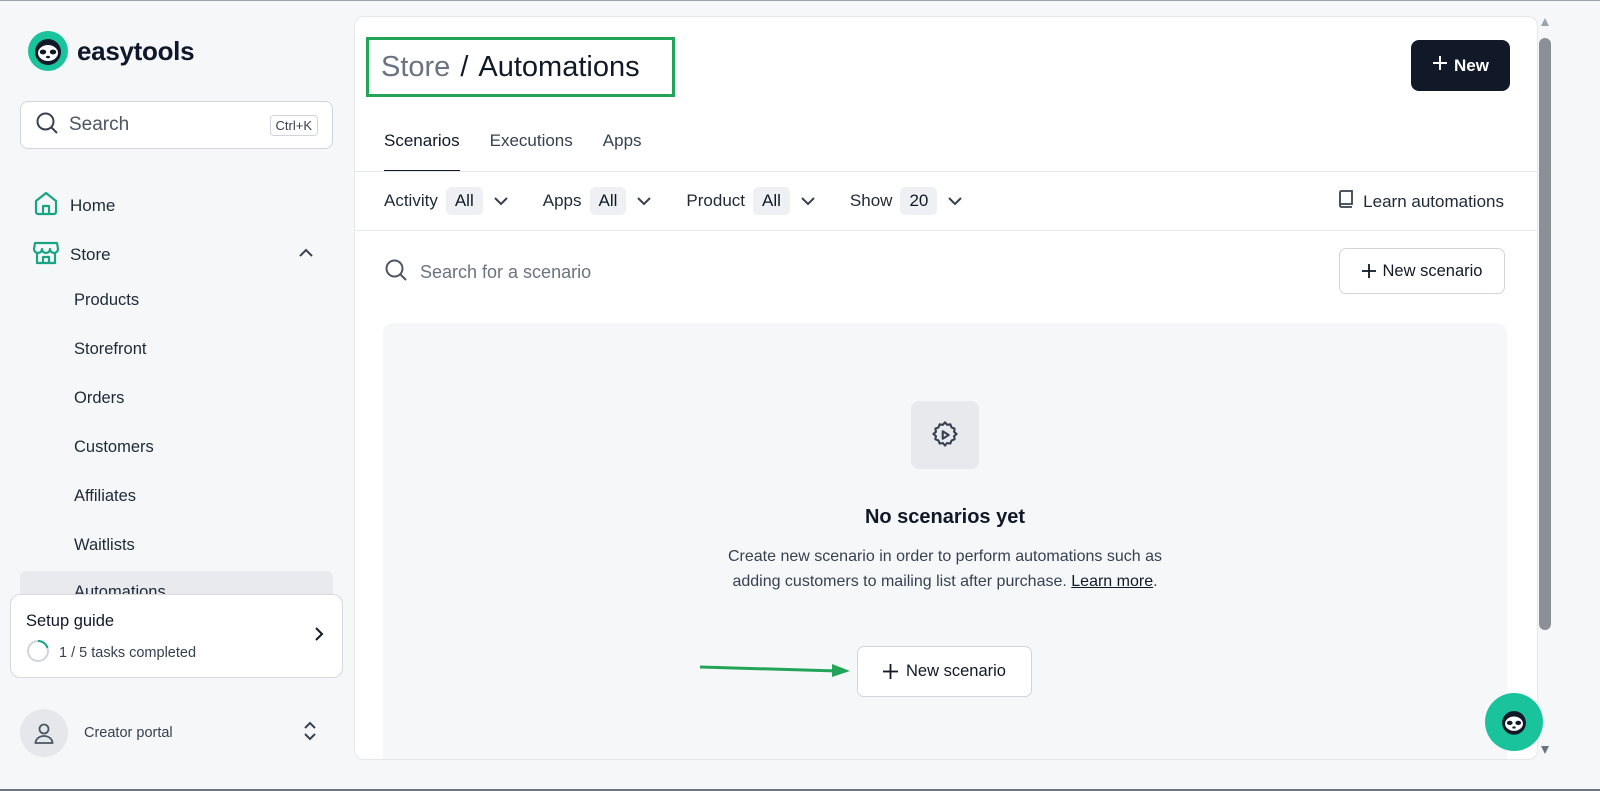 The image size is (1600, 791). I want to click on tab-executions: Executions, so click(531, 151).